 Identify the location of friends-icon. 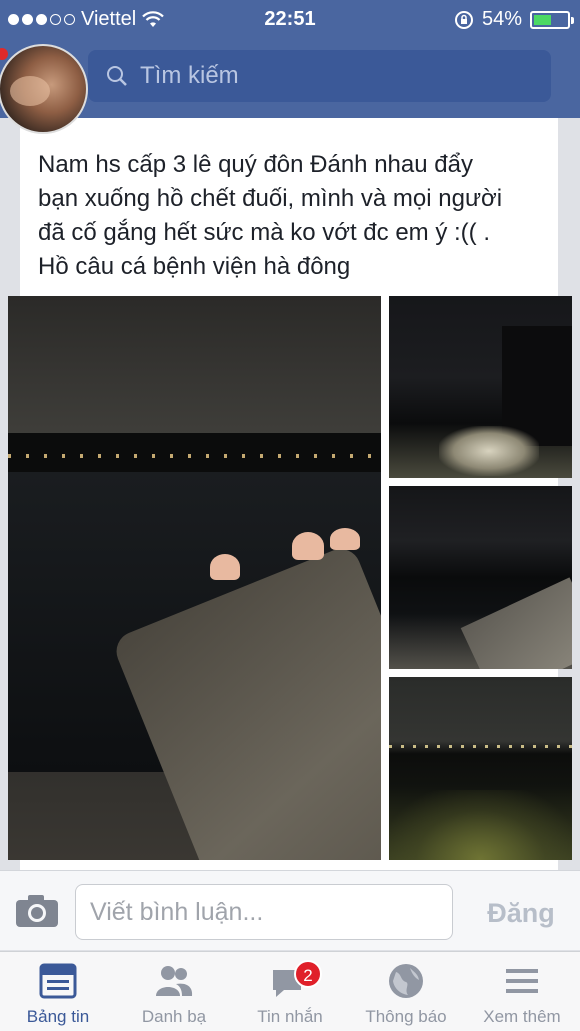
(174, 981).